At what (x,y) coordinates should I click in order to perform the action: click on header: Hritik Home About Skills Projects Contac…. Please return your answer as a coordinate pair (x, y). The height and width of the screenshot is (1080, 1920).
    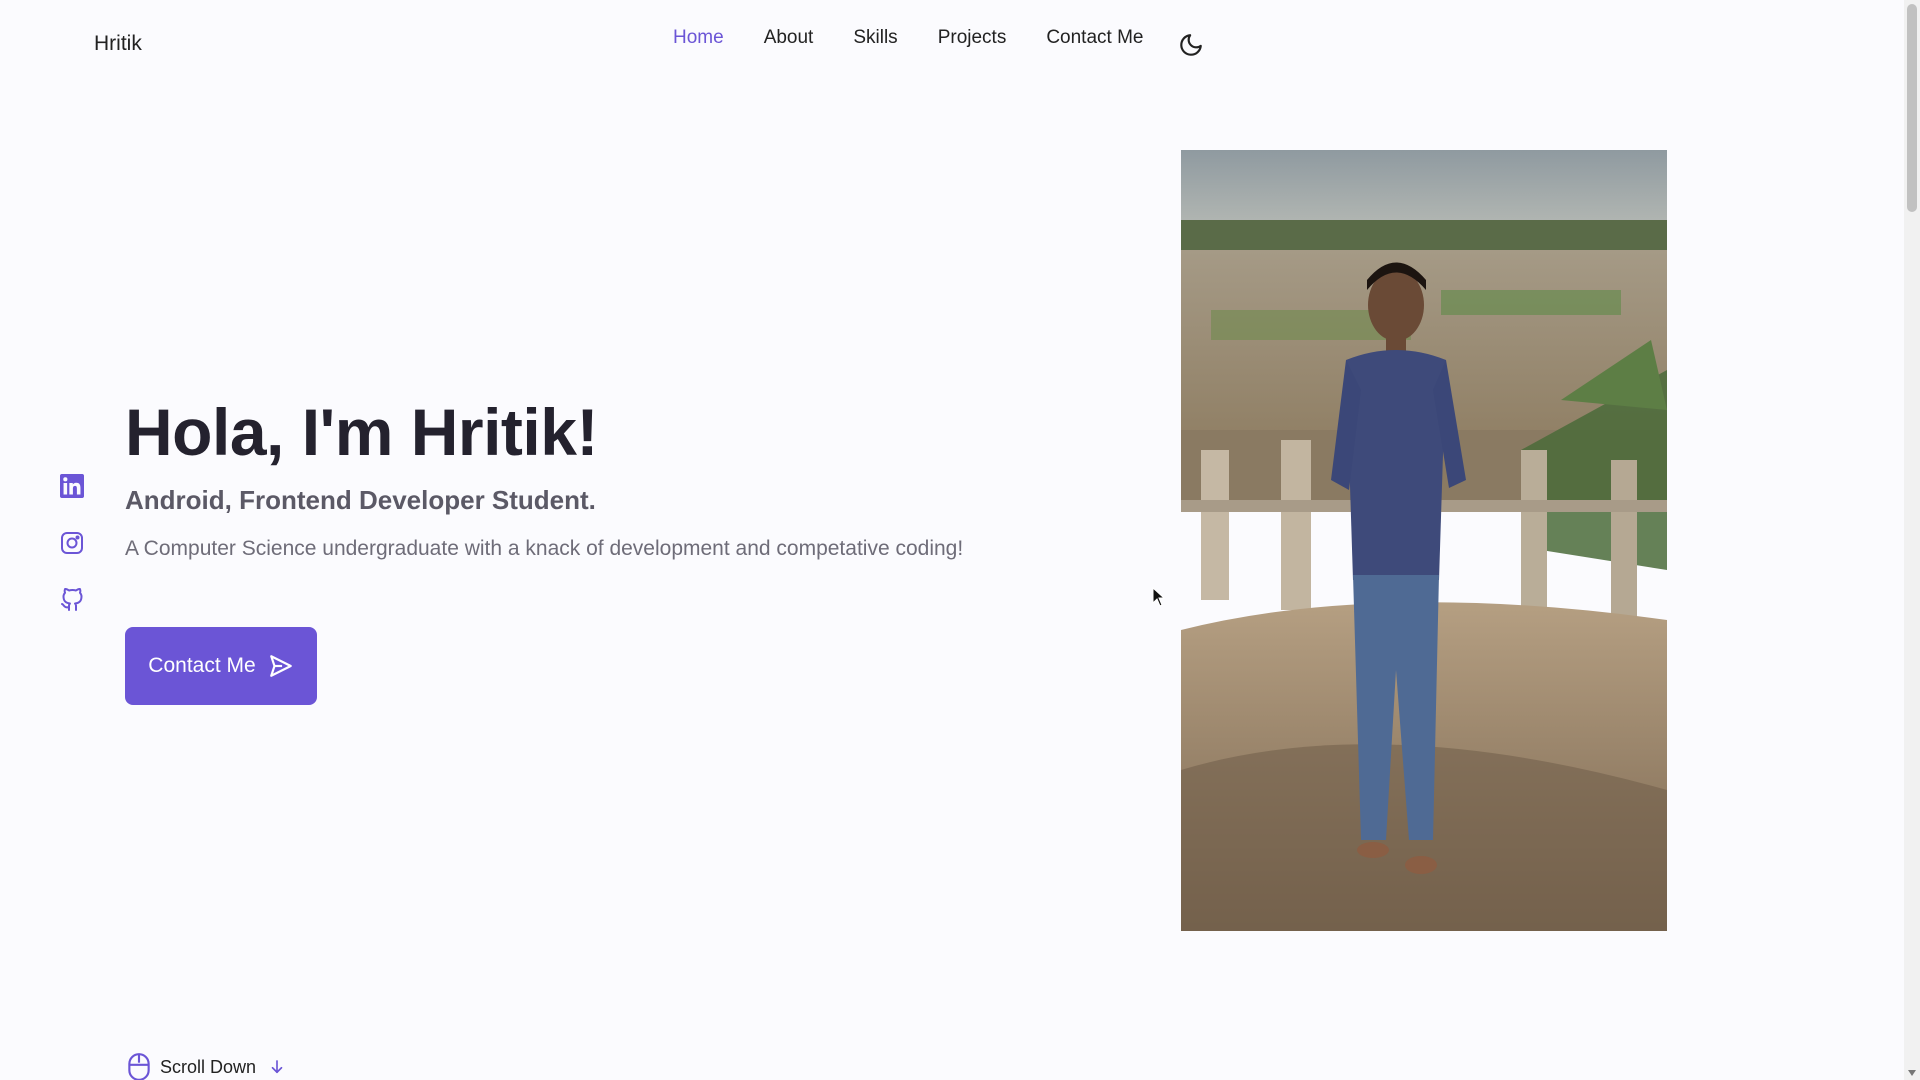
    Looking at the image, I should click on (952, 45).